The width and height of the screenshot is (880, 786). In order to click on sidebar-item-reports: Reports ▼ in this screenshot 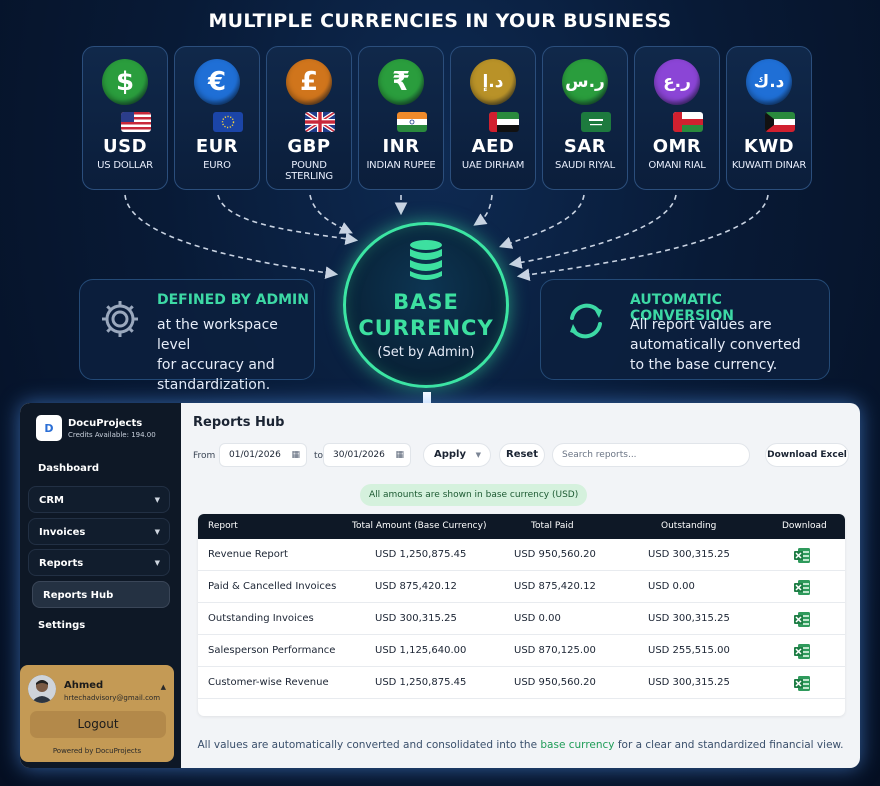, I will do `click(99, 562)`.